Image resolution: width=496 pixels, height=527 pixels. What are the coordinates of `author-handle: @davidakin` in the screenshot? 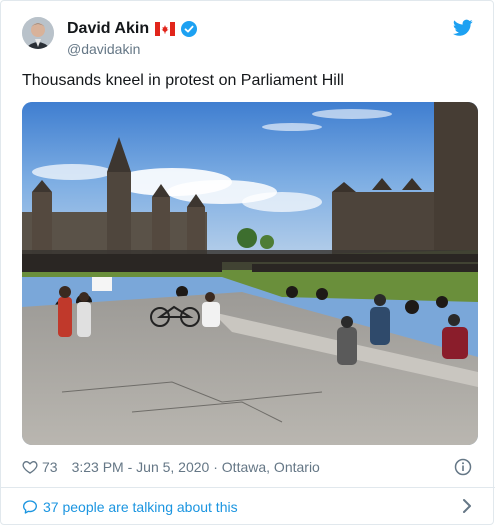 It's located at (103, 49).